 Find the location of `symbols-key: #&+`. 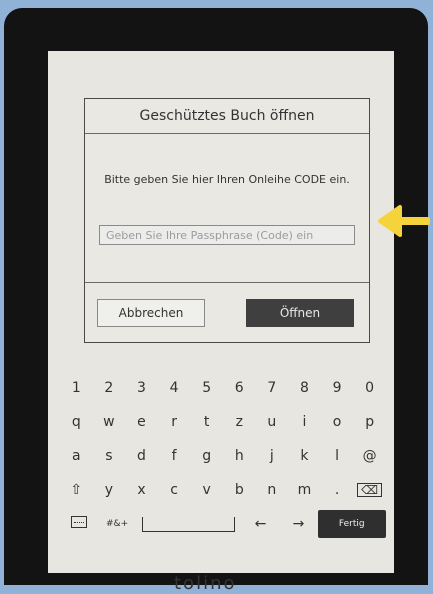

symbols-key: #&+ is located at coordinates (117, 524).